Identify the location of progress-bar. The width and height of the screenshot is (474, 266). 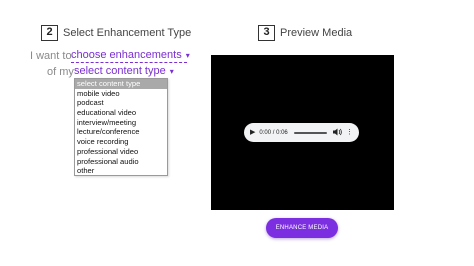
(310, 132).